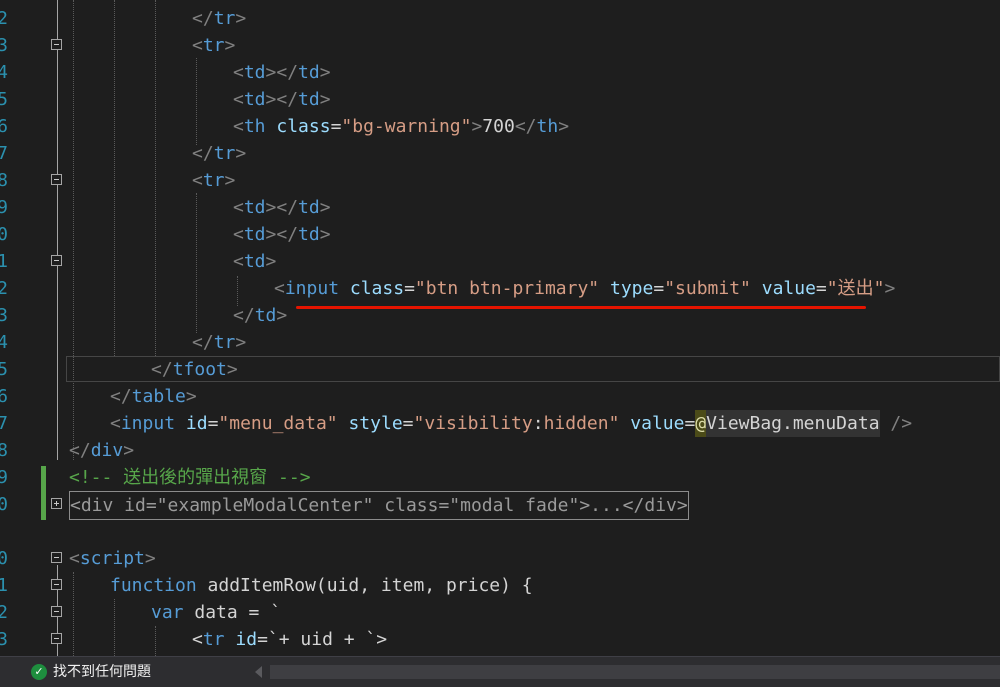 This screenshot has height=687, width=1000. What do you see at coordinates (190, 477) in the screenshot?
I see `code-token: <!-- 送出後的彈出視窗 -->` at bounding box center [190, 477].